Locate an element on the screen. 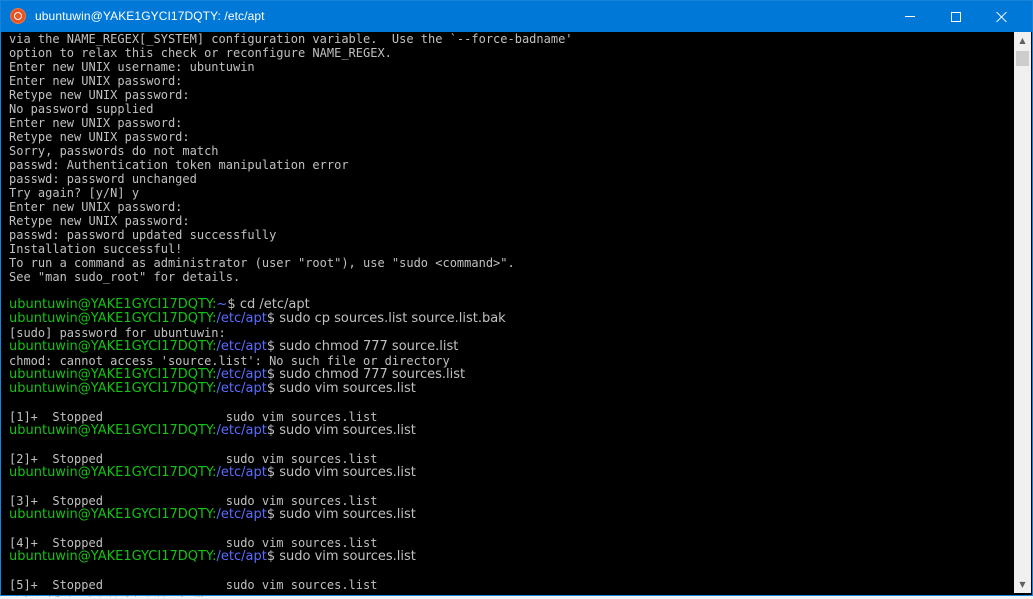 The width and height of the screenshot is (1033, 599). prompt-command: $ cd /etc/apt is located at coordinates (268, 304).